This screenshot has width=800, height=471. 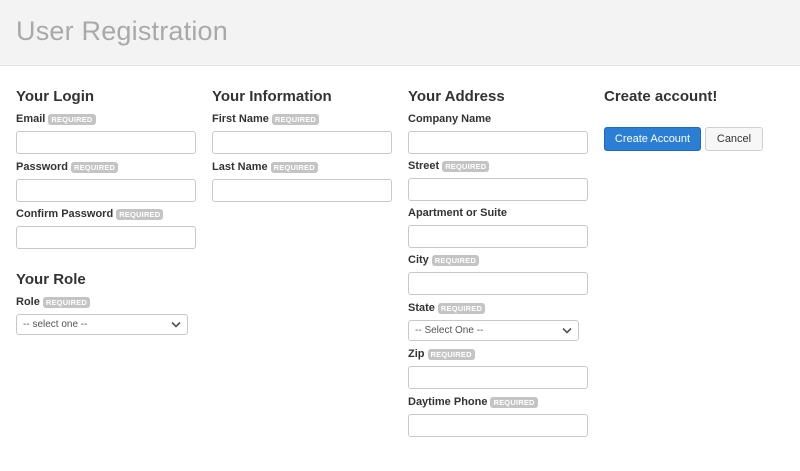 I want to click on role-label: Role, so click(x=28, y=302).